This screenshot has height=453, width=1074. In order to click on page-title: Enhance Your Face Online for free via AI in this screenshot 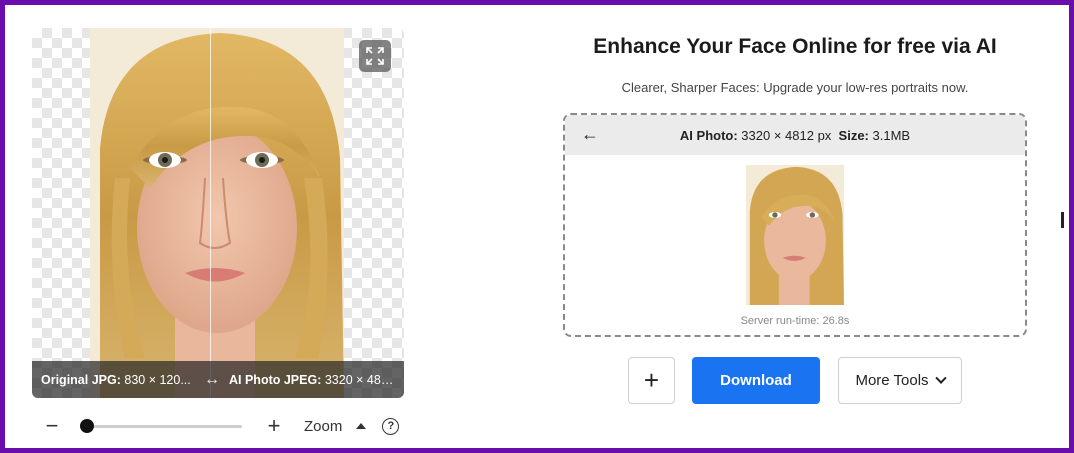, I will do `click(795, 46)`.